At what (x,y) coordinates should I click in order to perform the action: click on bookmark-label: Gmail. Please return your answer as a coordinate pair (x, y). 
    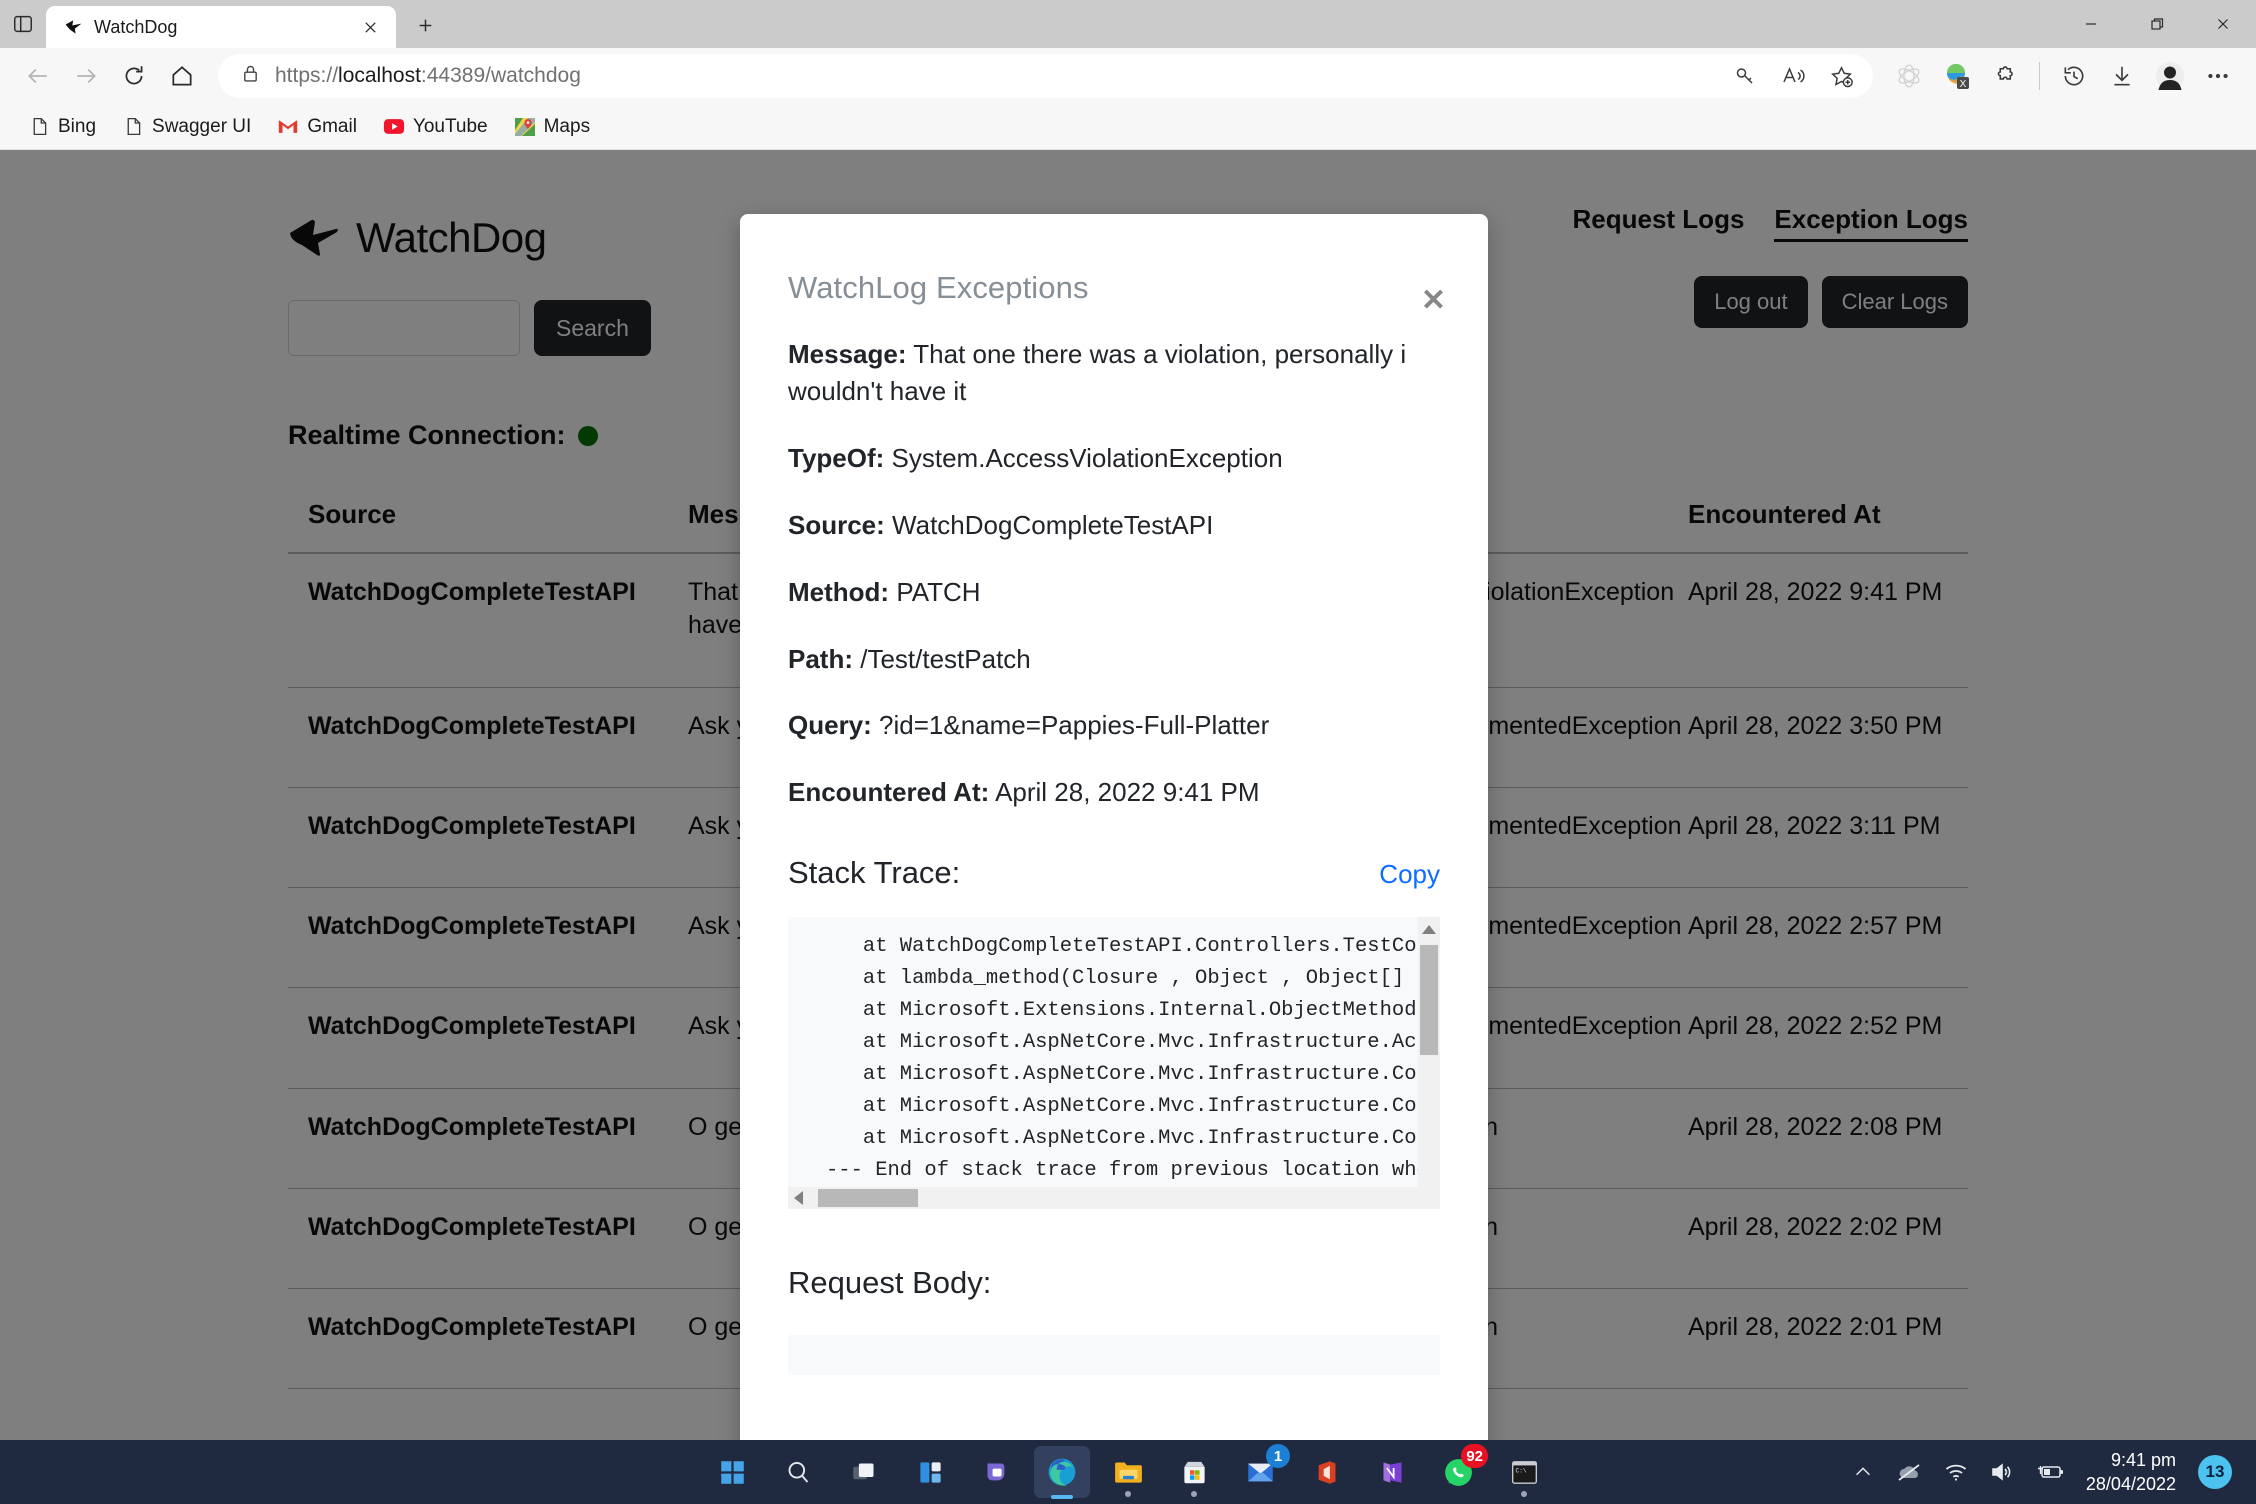
    Looking at the image, I should click on (332, 126).